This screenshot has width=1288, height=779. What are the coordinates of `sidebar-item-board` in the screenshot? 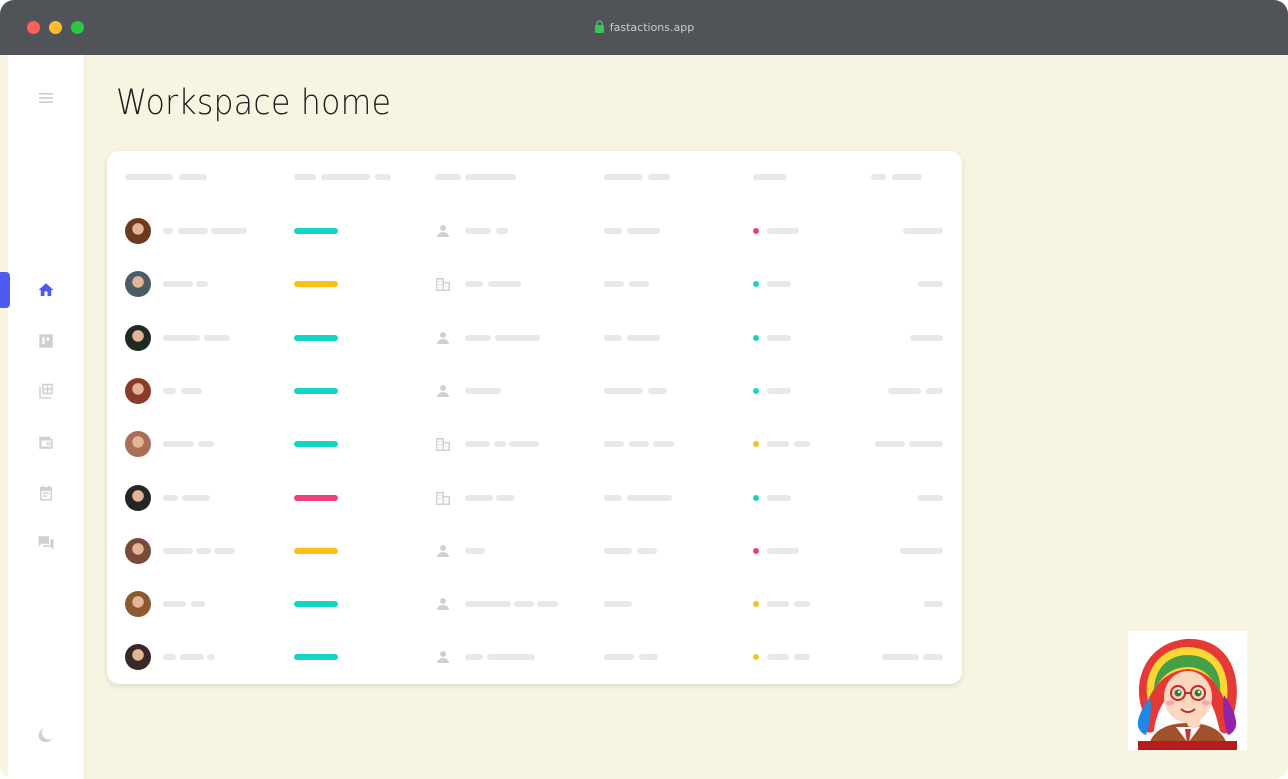 It's located at (46, 341).